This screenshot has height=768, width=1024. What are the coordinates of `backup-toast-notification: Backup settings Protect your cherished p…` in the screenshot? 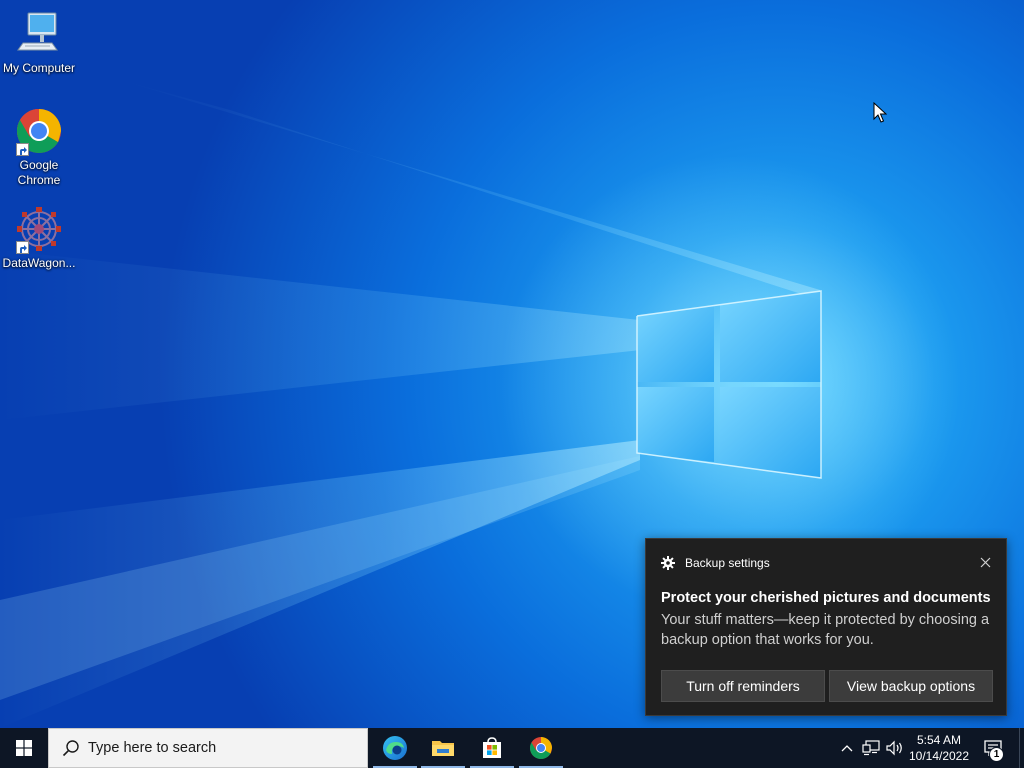 It's located at (826, 627).